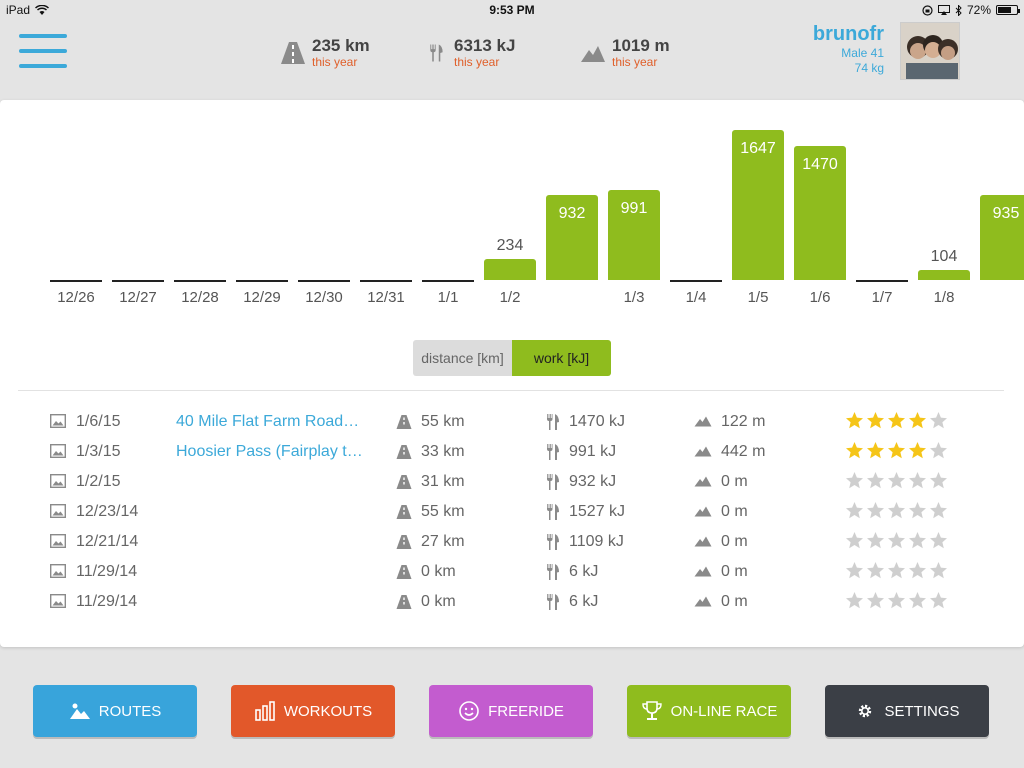 This screenshot has height=768, width=1024. What do you see at coordinates (265, 711) in the screenshot?
I see `bar-chart-icon` at bounding box center [265, 711].